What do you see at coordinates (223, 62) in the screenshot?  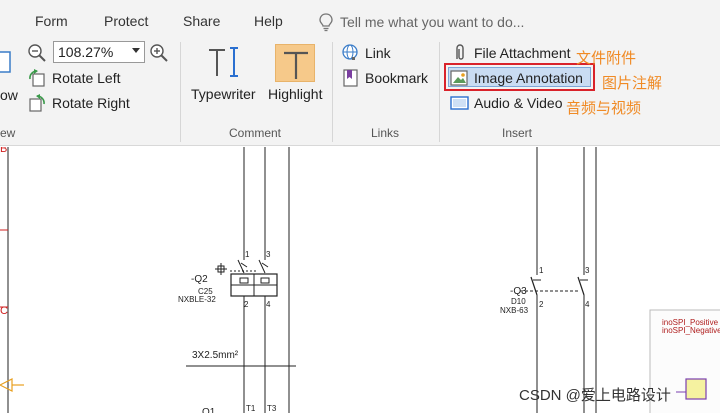 I see `typewriter-icon` at bounding box center [223, 62].